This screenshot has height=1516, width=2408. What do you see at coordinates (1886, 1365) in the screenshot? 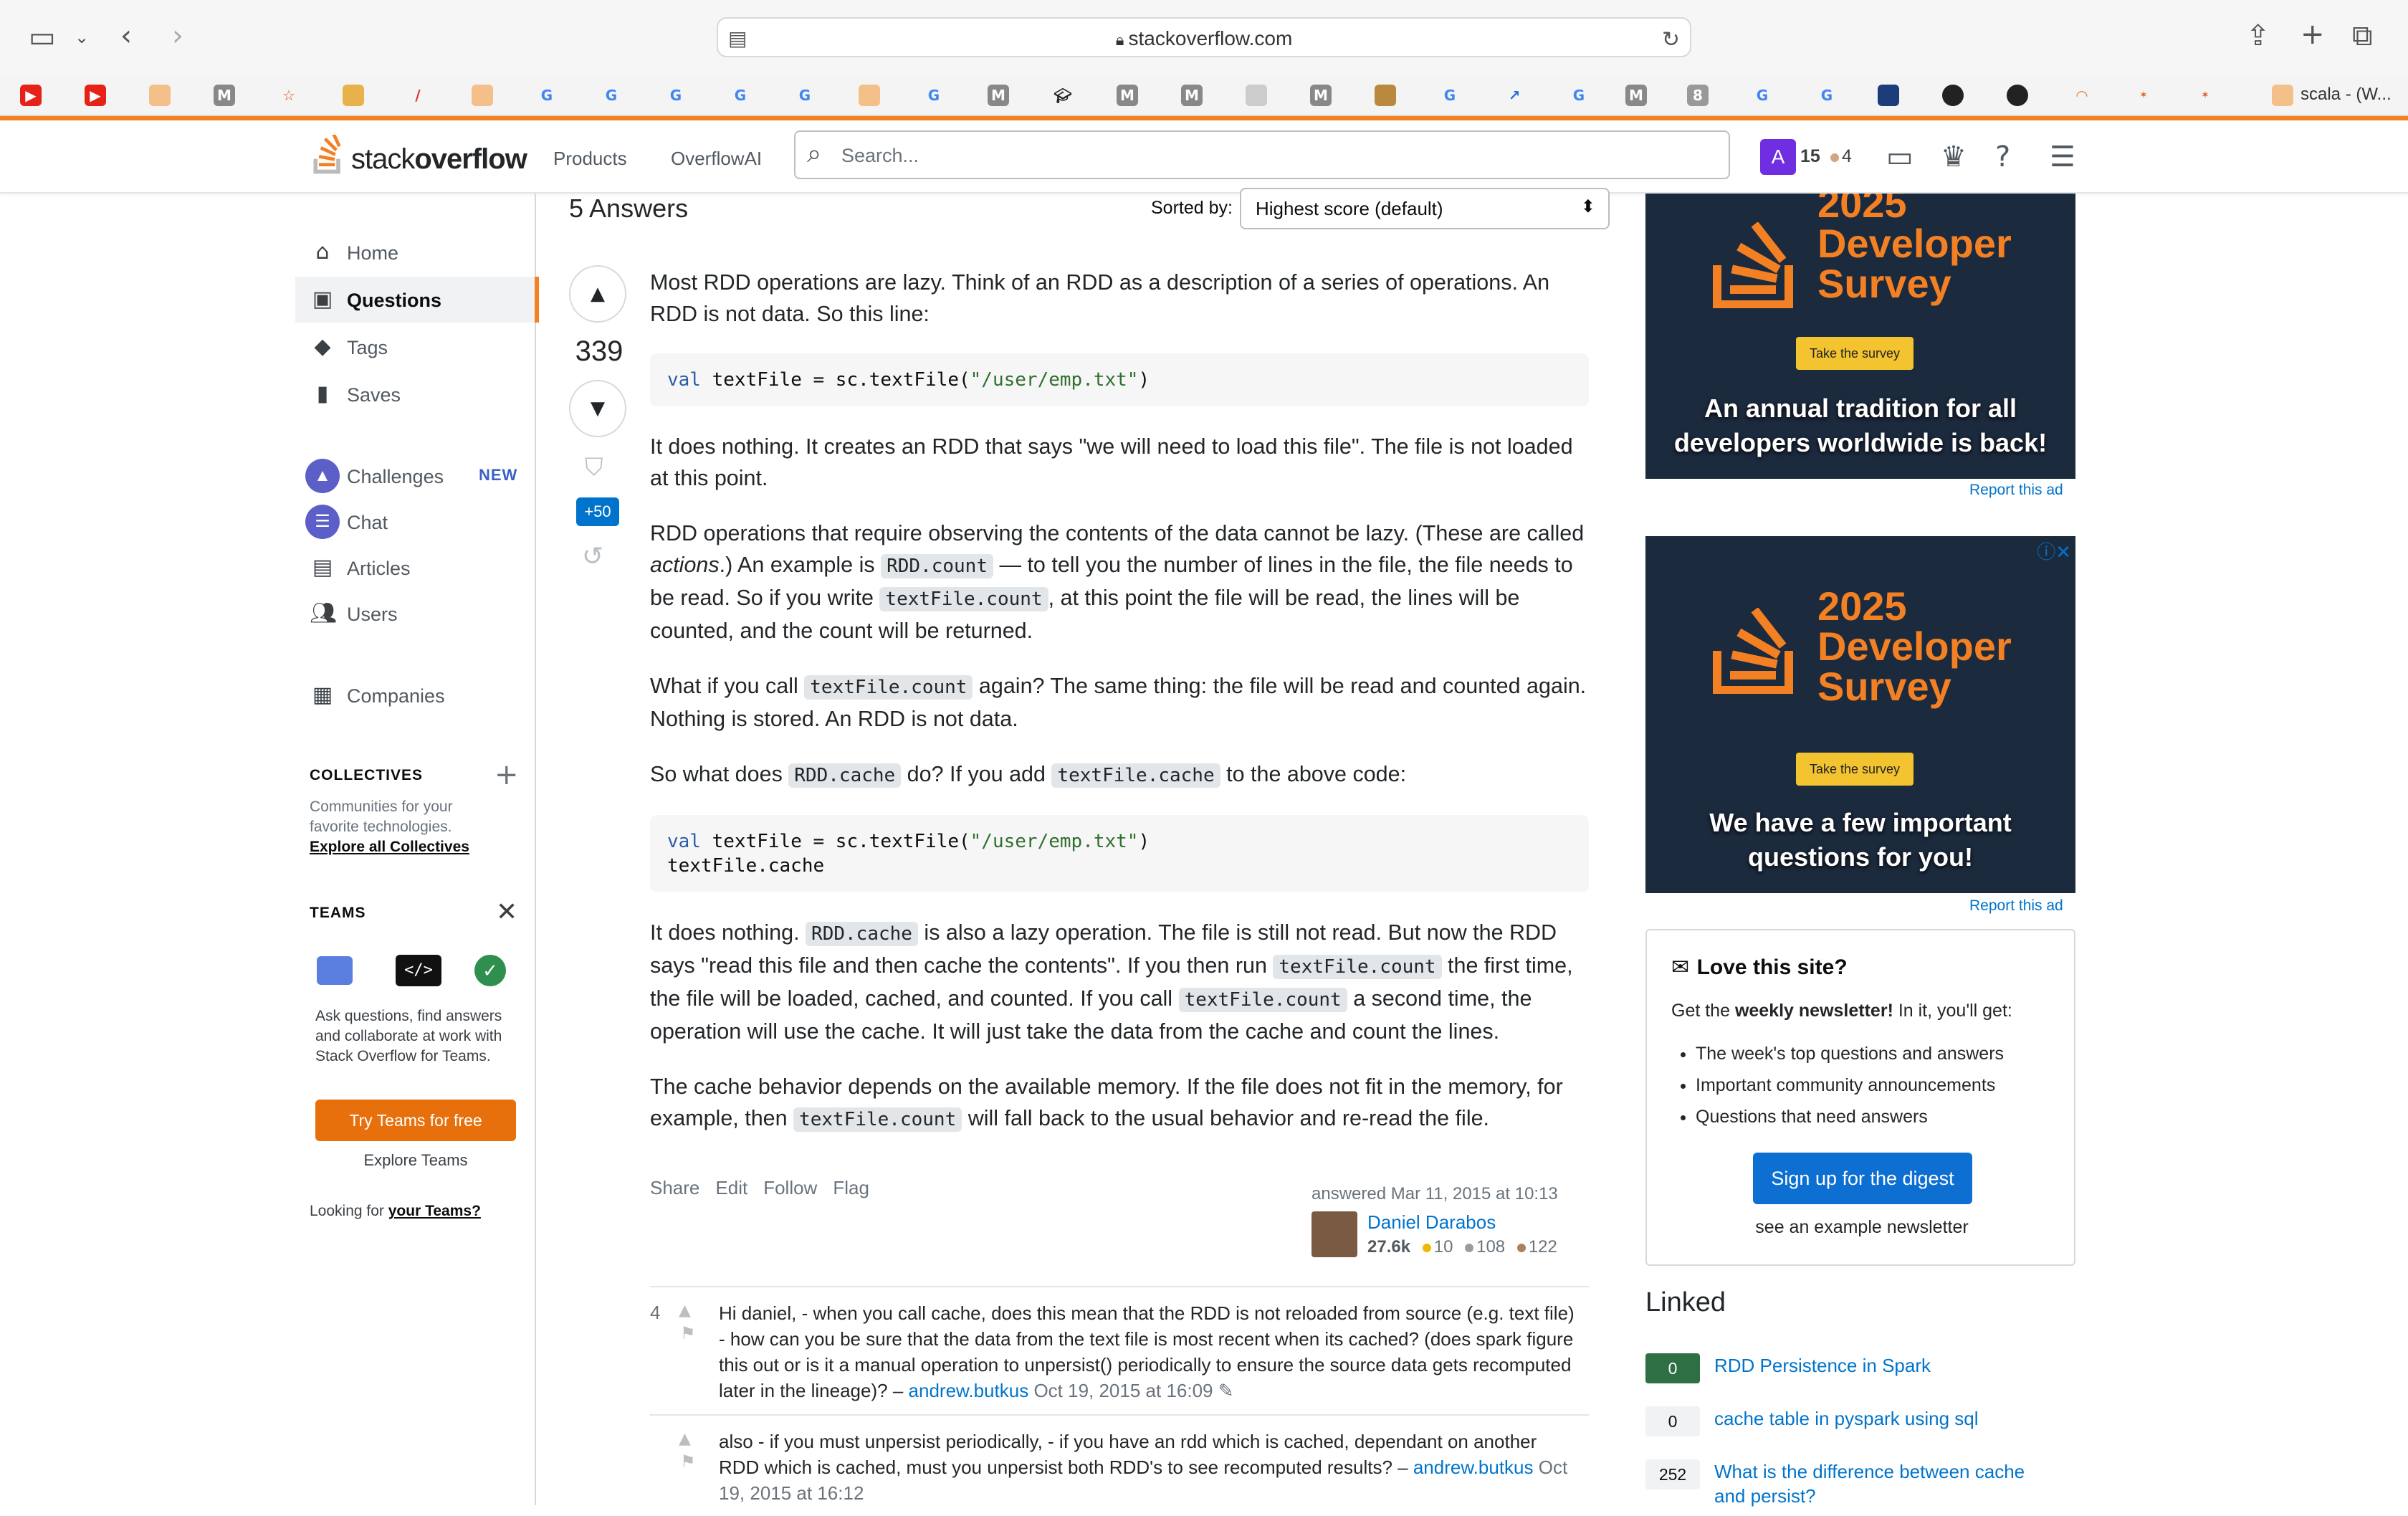
I see `linked-question-link: RDD Persistence in Spark` at bounding box center [1886, 1365].